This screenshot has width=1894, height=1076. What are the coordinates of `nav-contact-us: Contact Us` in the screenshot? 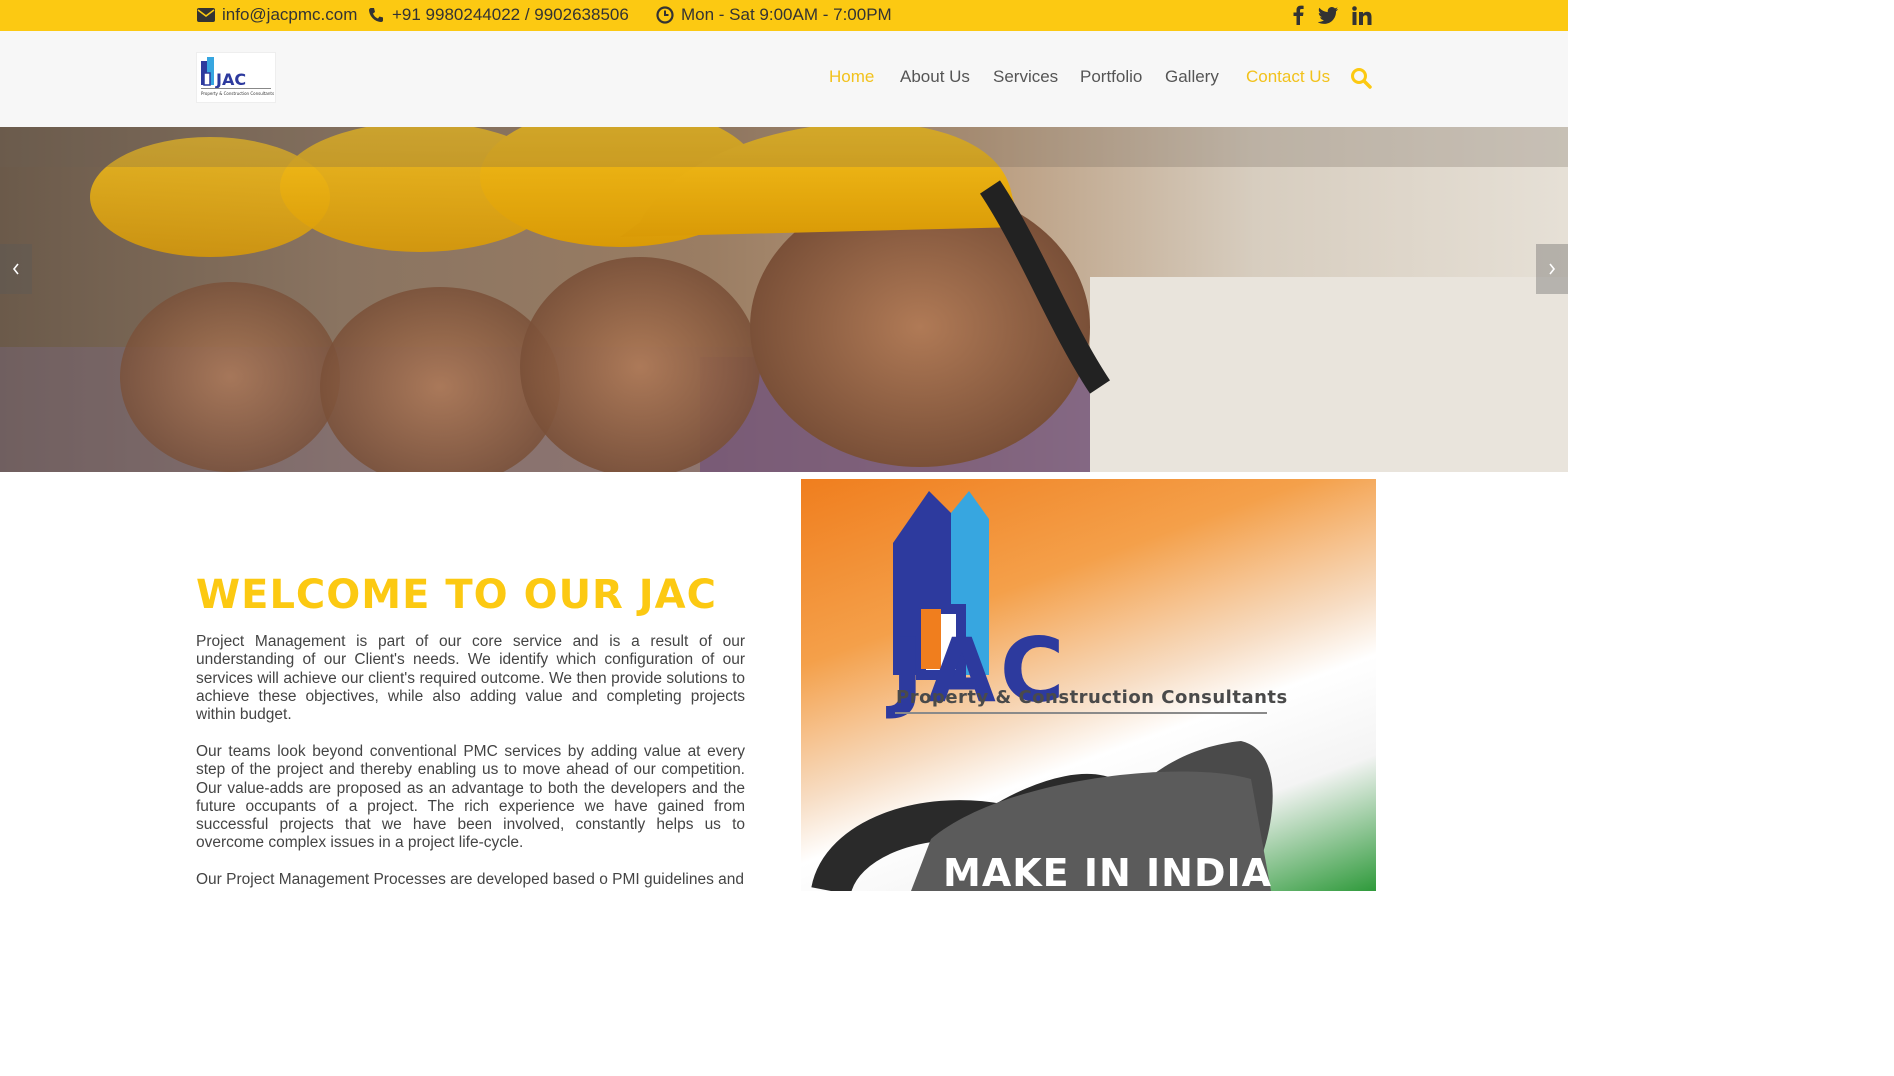 It's located at (1288, 79).